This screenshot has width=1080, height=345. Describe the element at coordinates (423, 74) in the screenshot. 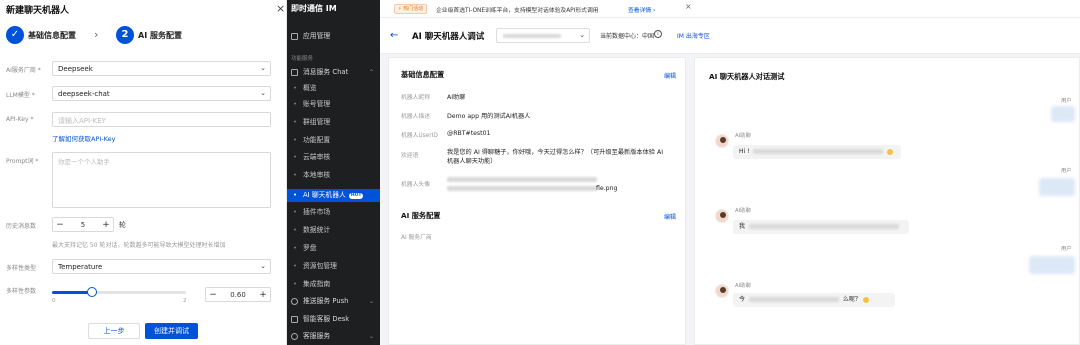

I see `basic-info-title: 基础信息配置` at that location.